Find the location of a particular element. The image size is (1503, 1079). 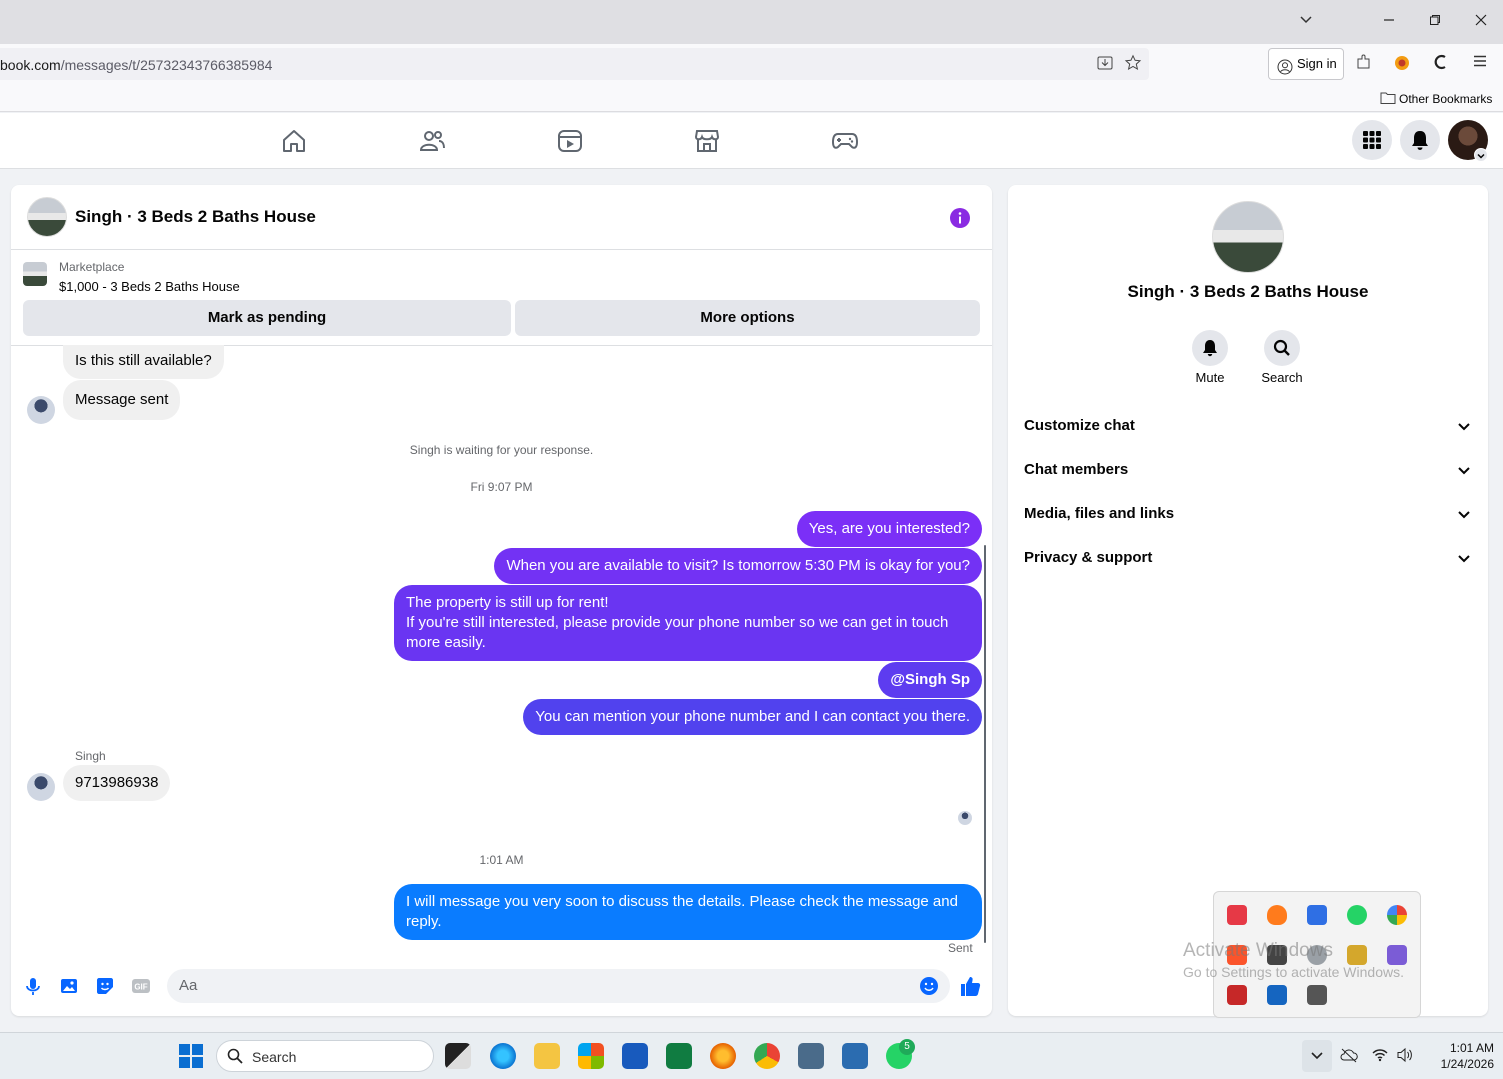

whatsapp-badge: 5 is located at coordinates (907, 1047).